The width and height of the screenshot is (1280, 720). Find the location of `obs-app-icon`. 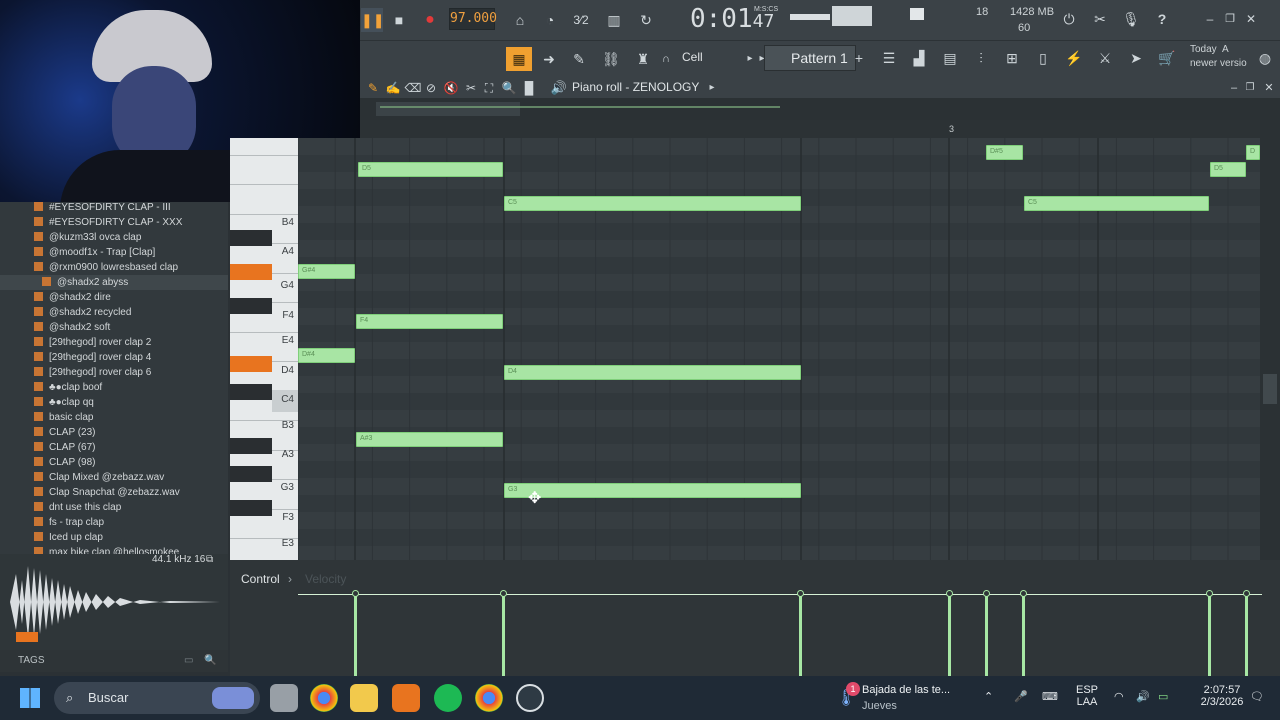

obs-app-icon is located at coordinates (530, 698).